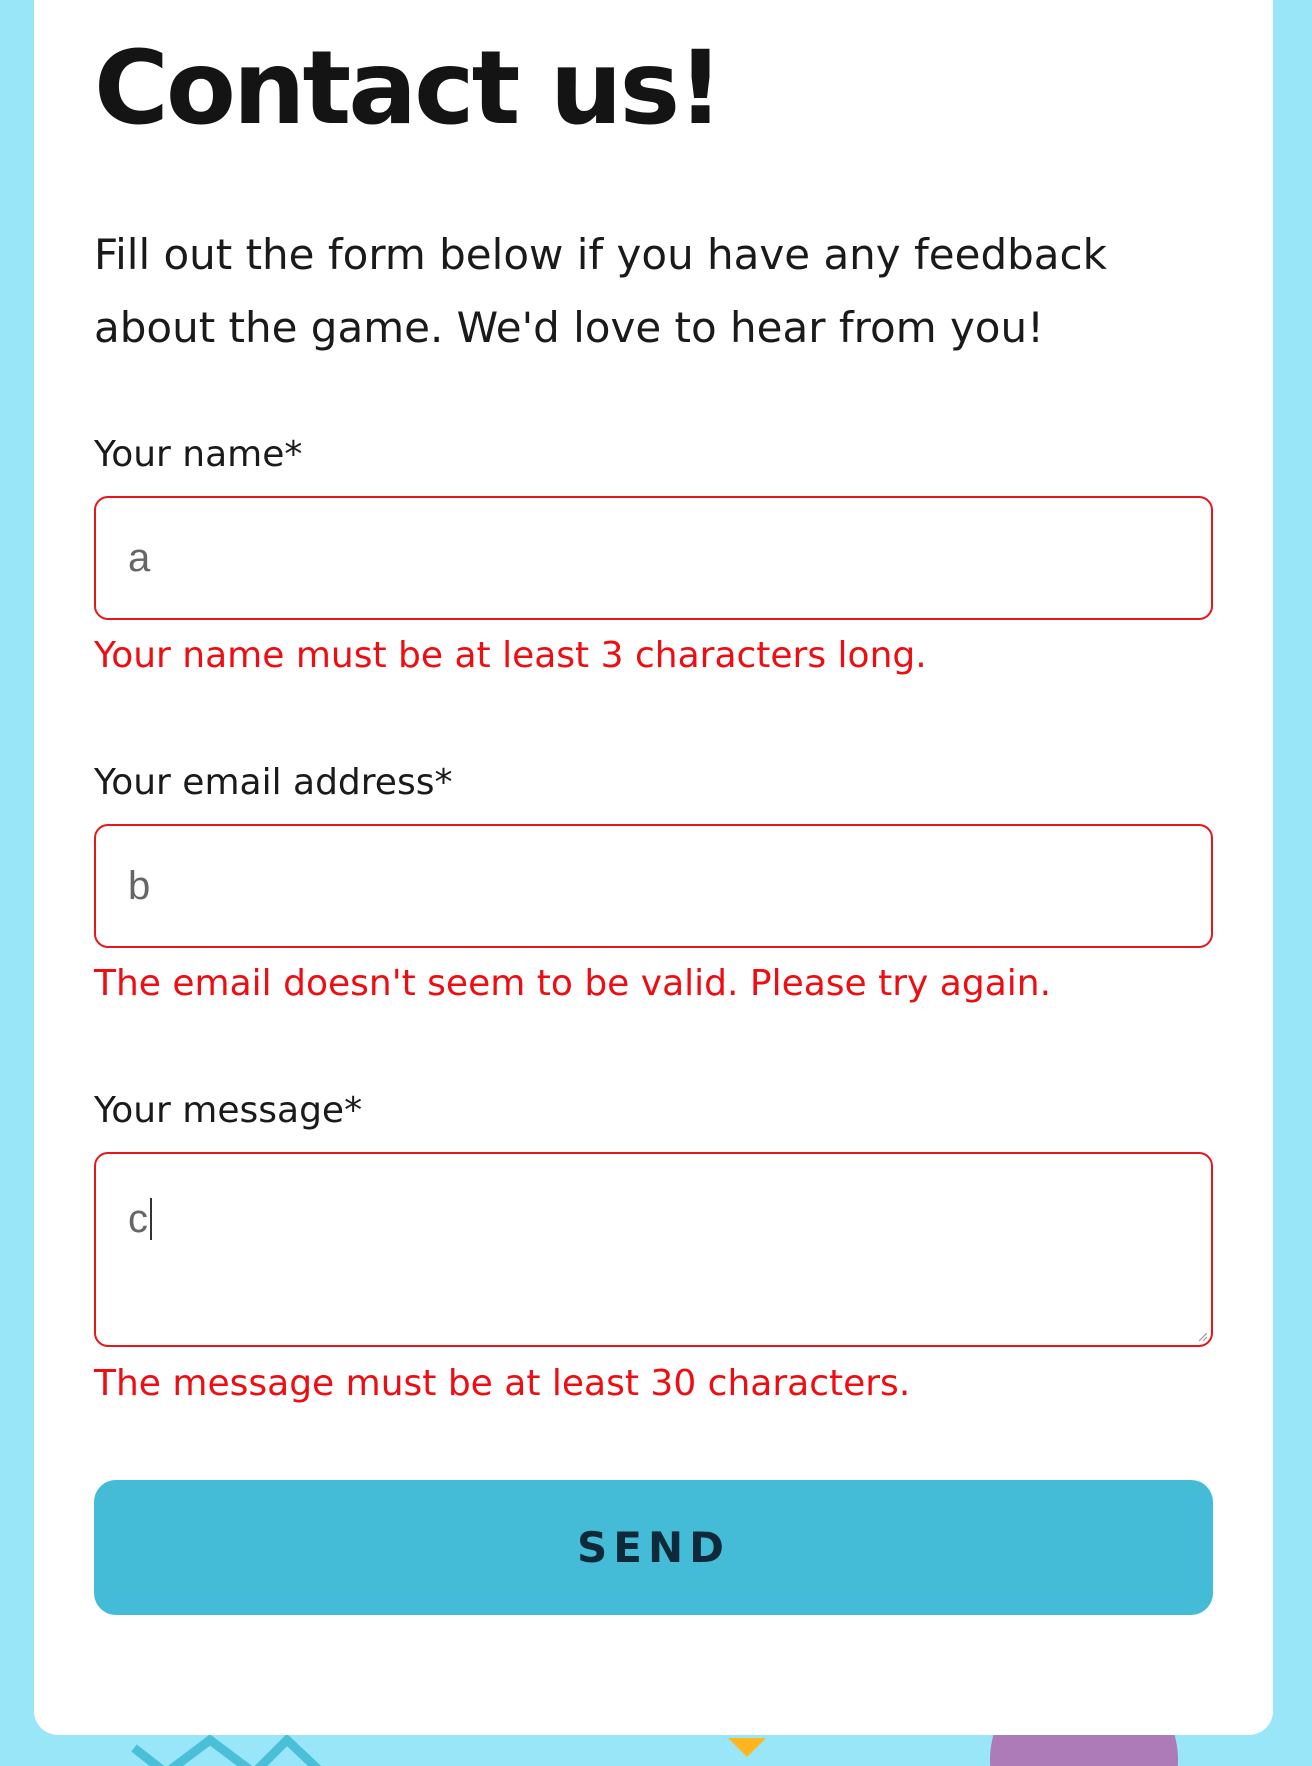 The height and width of the screenshot is (1766, 1312). Describe the element at coordinates (409, 88) in the screenshot. I see `page-title: Contact us!` at that location.